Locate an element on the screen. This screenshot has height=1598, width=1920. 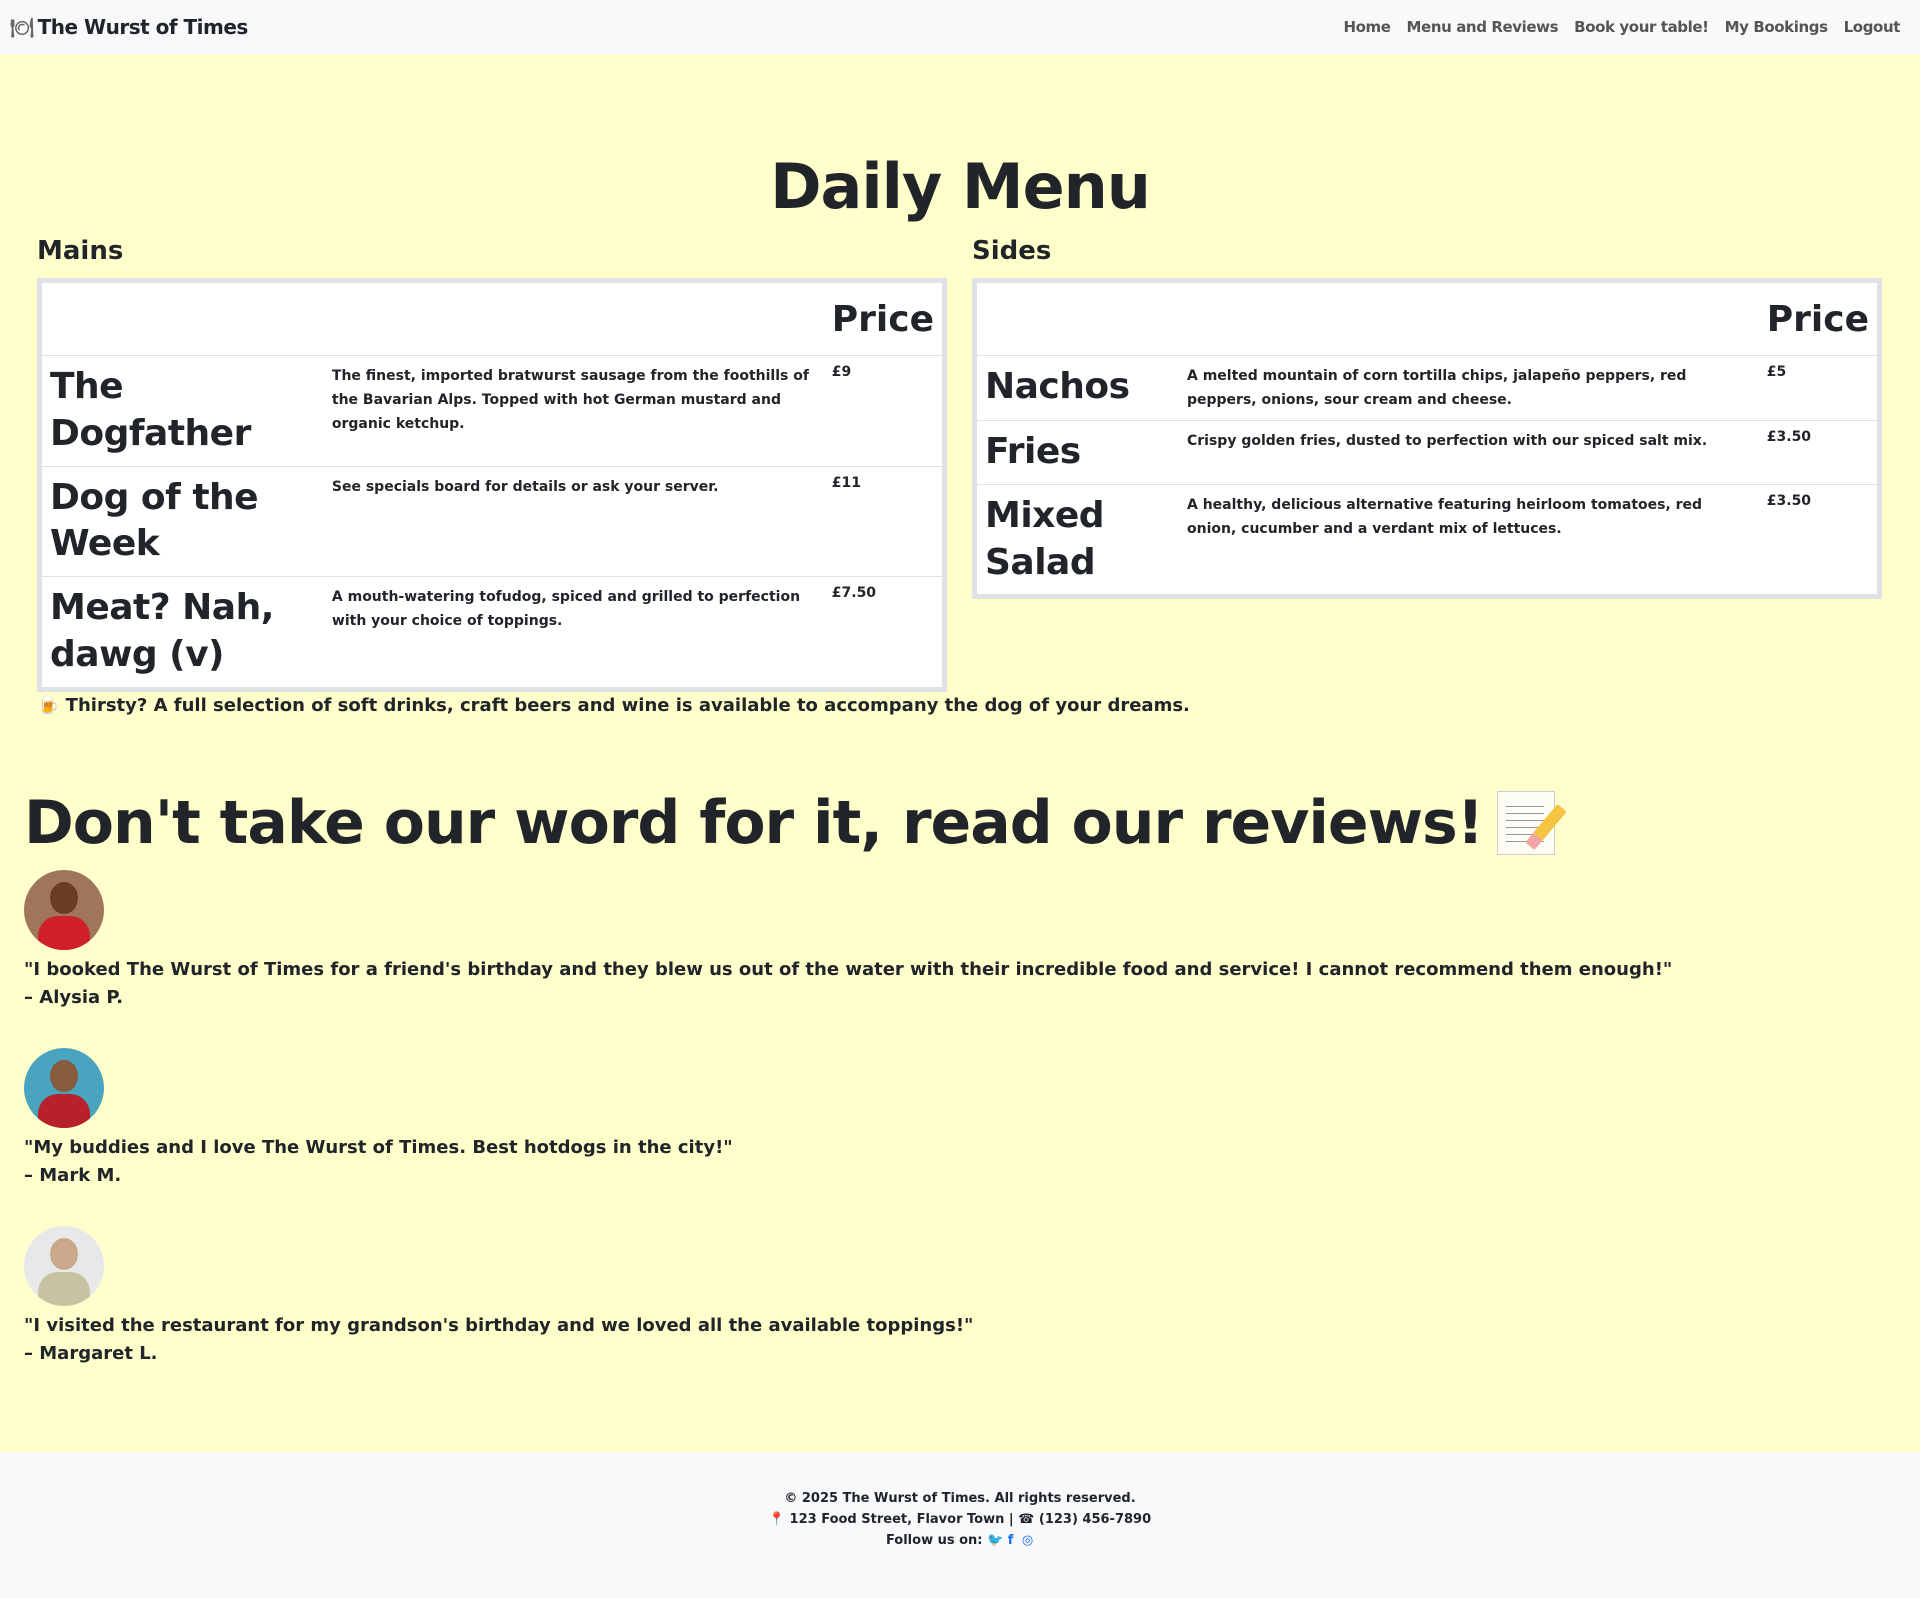
dish-price: £7.50 is located at coordinates (854, 593).